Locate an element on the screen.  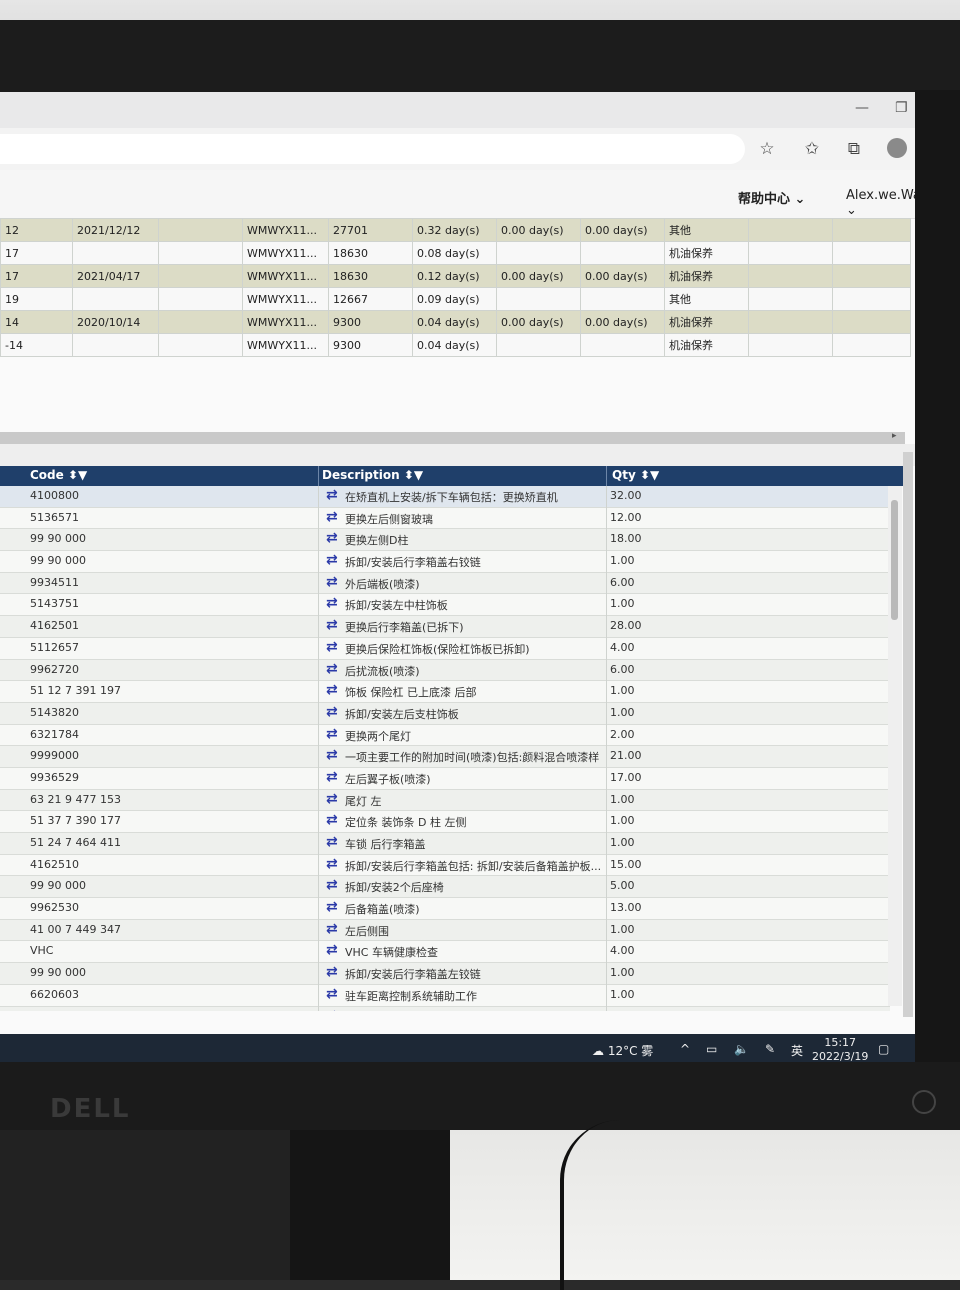
table-cell: 其他 is located at coordinates (706, 230).